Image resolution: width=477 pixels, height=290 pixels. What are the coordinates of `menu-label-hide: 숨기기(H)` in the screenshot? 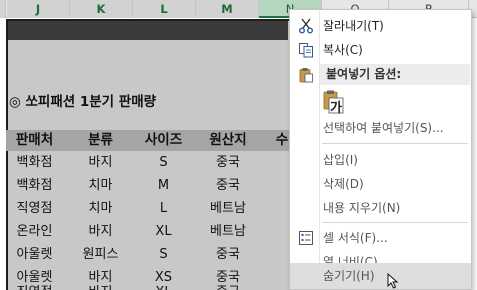 It's located at (349, 276).